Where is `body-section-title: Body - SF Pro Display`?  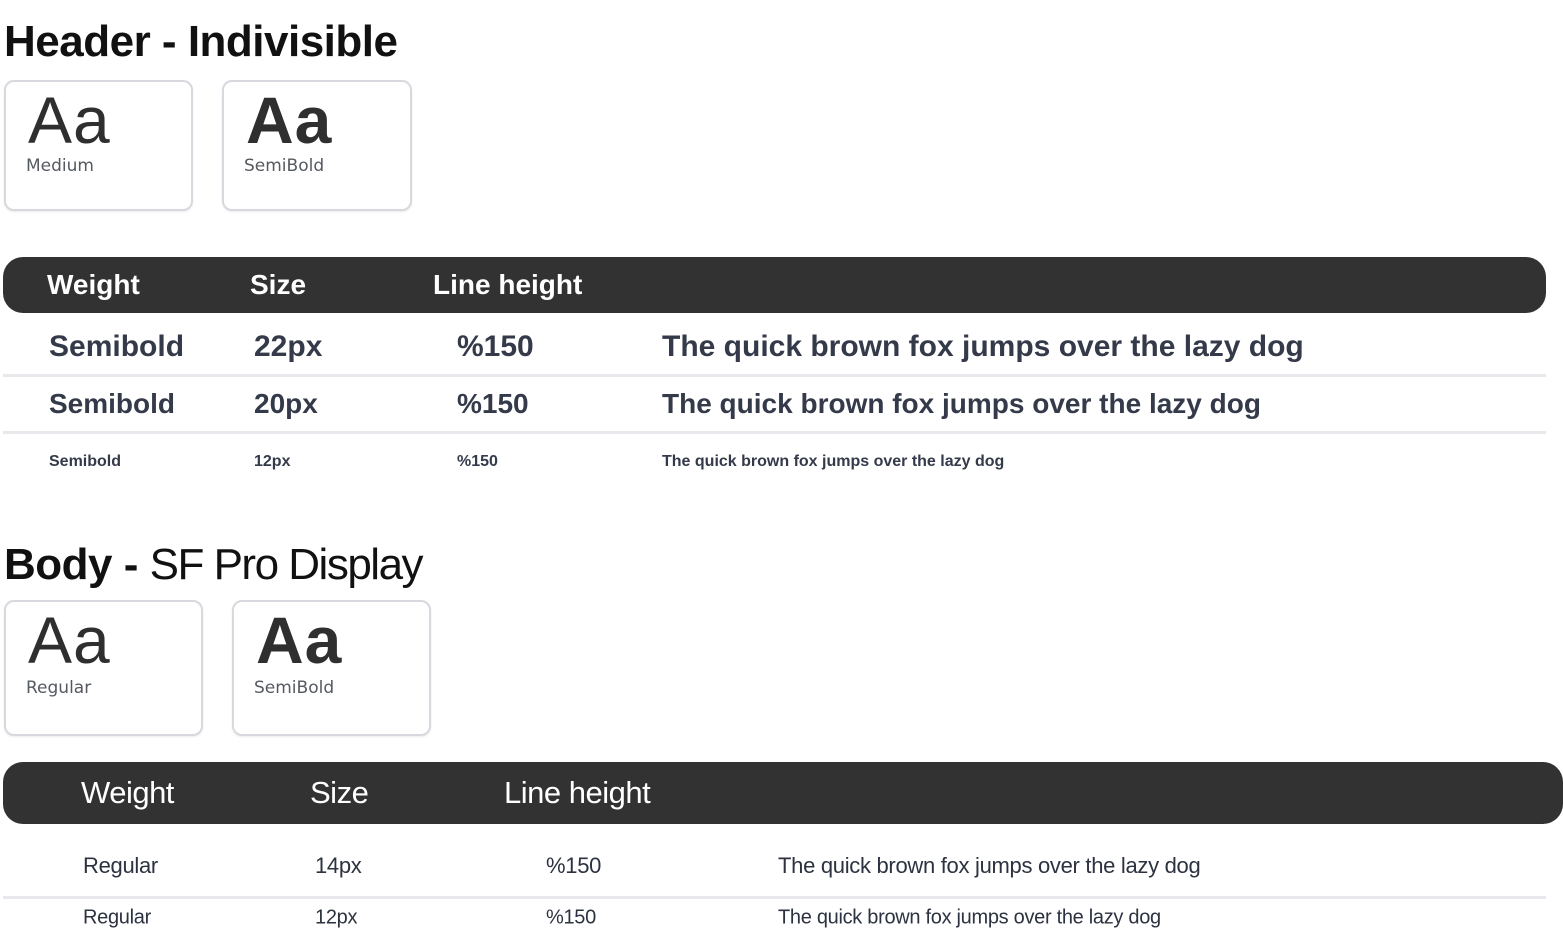 body-section-title: Body - SF Pro Display is located at coordinates (214, 564).